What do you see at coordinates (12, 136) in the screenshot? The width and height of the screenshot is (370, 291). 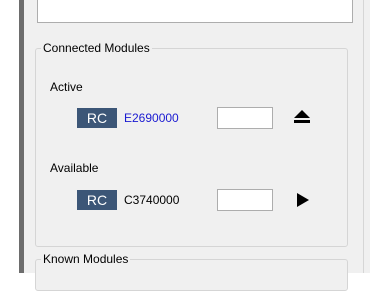 I see `left-border` at bounding box center [12, 136].